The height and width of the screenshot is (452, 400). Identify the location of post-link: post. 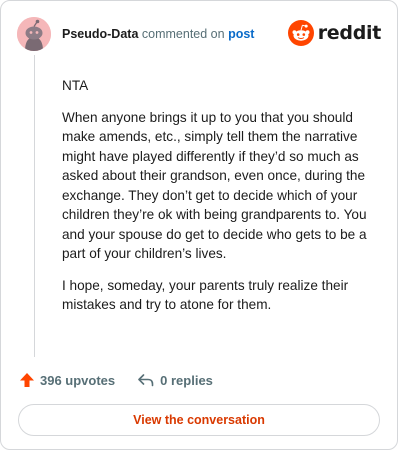
(241, 34).